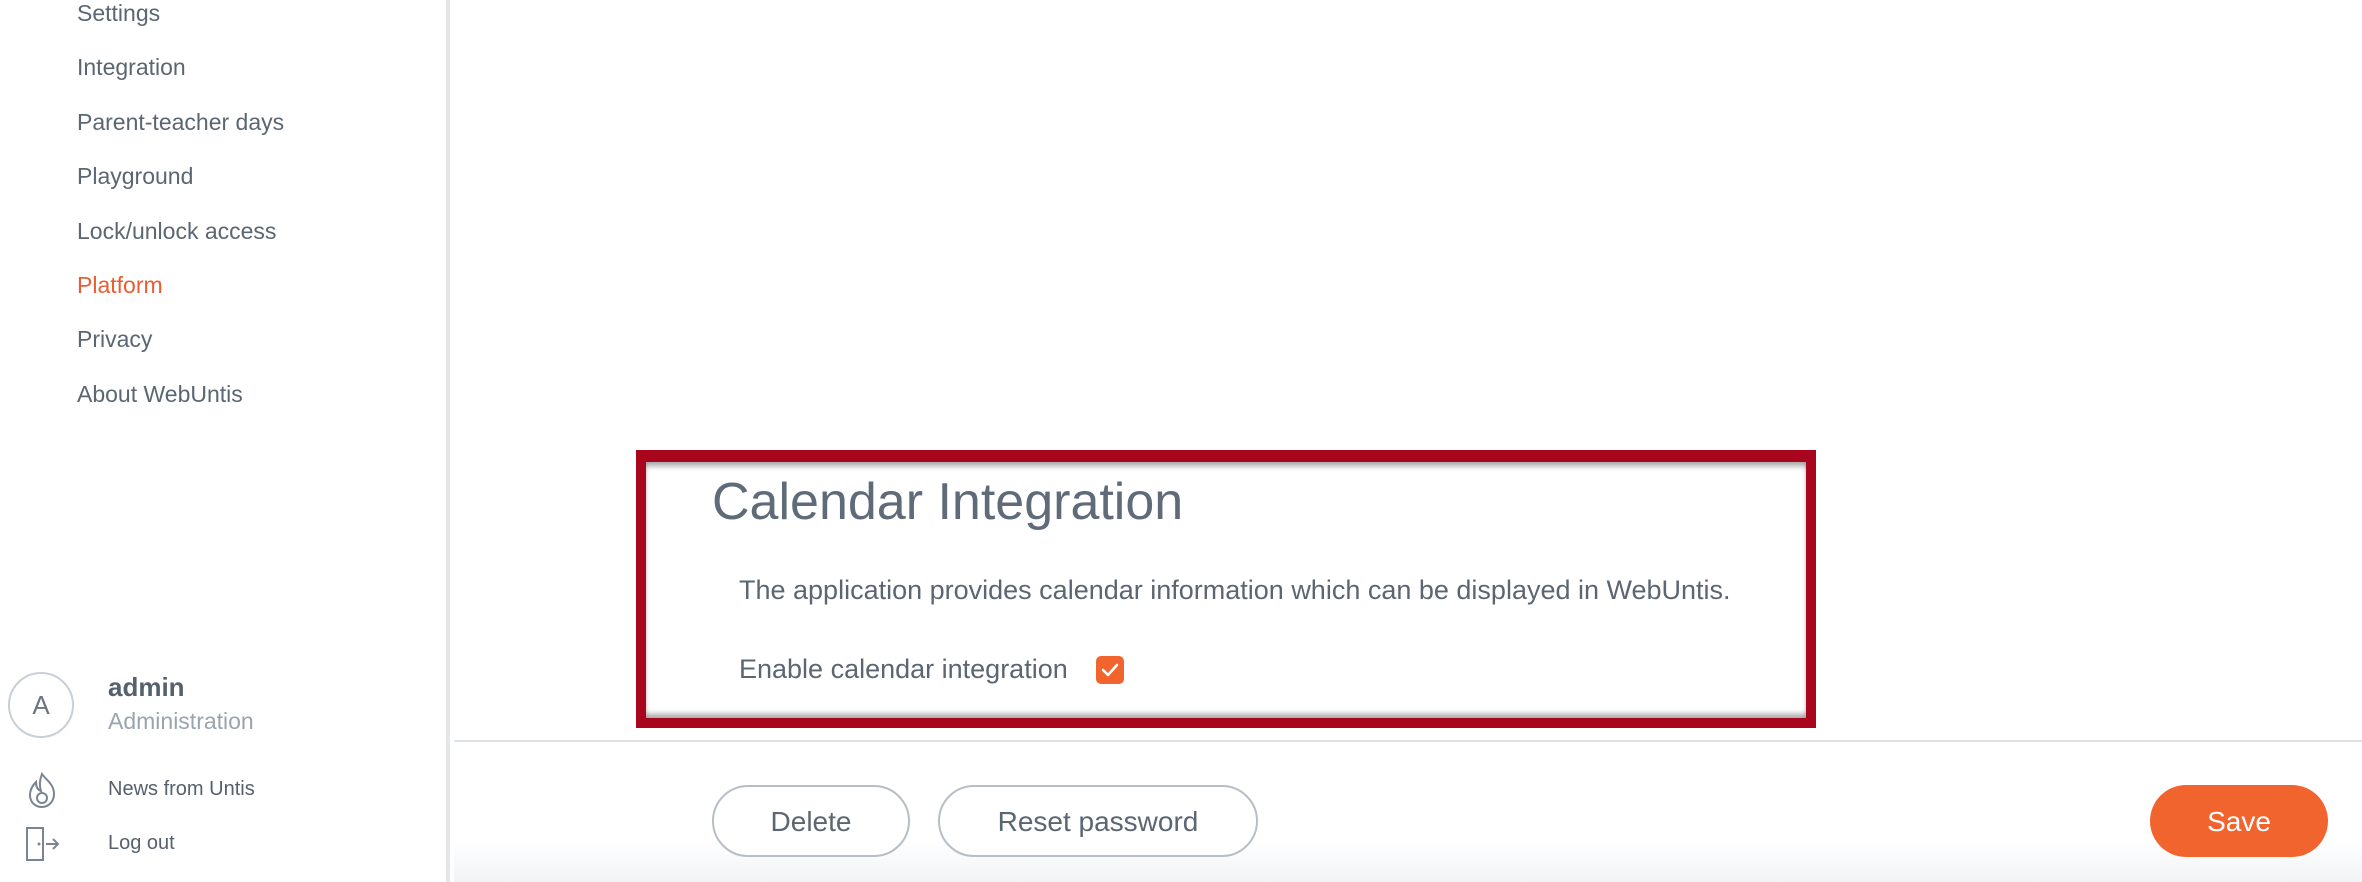 This screenshot has height=882, width=2362. Describe the element at coordinates (181, 789) in the screenshot. I see `news-label: News from Untis` at that location.